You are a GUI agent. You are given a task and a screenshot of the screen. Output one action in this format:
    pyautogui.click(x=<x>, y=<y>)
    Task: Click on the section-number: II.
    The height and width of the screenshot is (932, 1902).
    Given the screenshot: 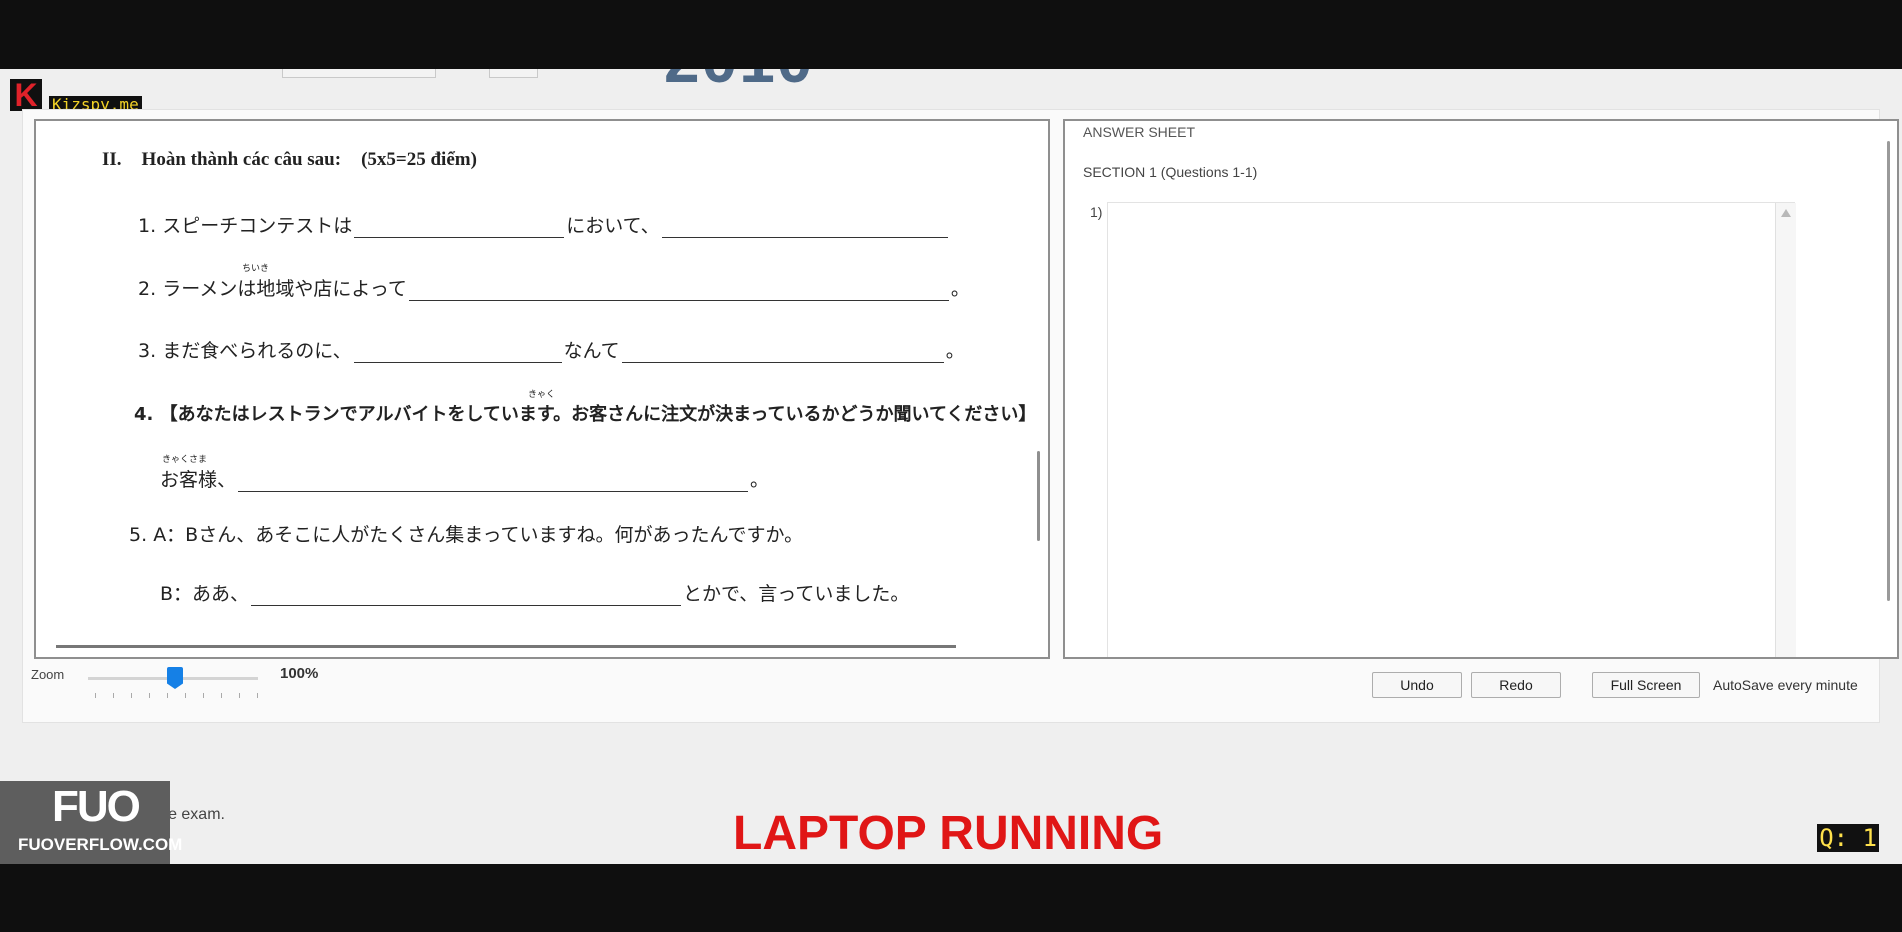 What is the action you would take?
    pyautogui.click(x=112, y=159)
    